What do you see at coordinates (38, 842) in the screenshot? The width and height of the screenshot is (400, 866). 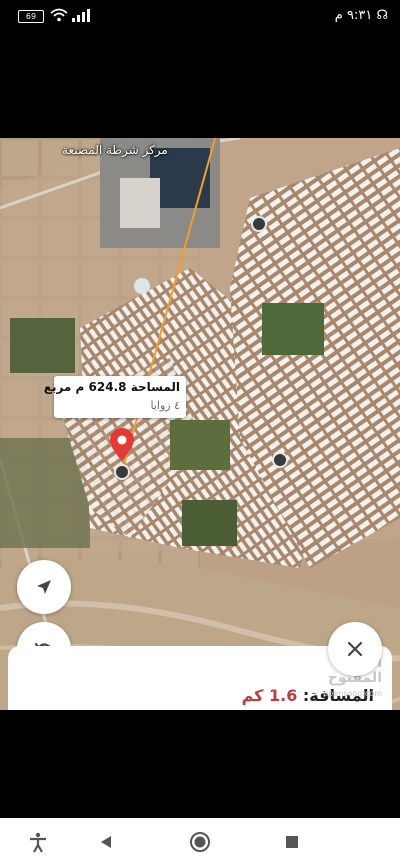 I see `accessibility-icon` at bounding box center [38, 842].